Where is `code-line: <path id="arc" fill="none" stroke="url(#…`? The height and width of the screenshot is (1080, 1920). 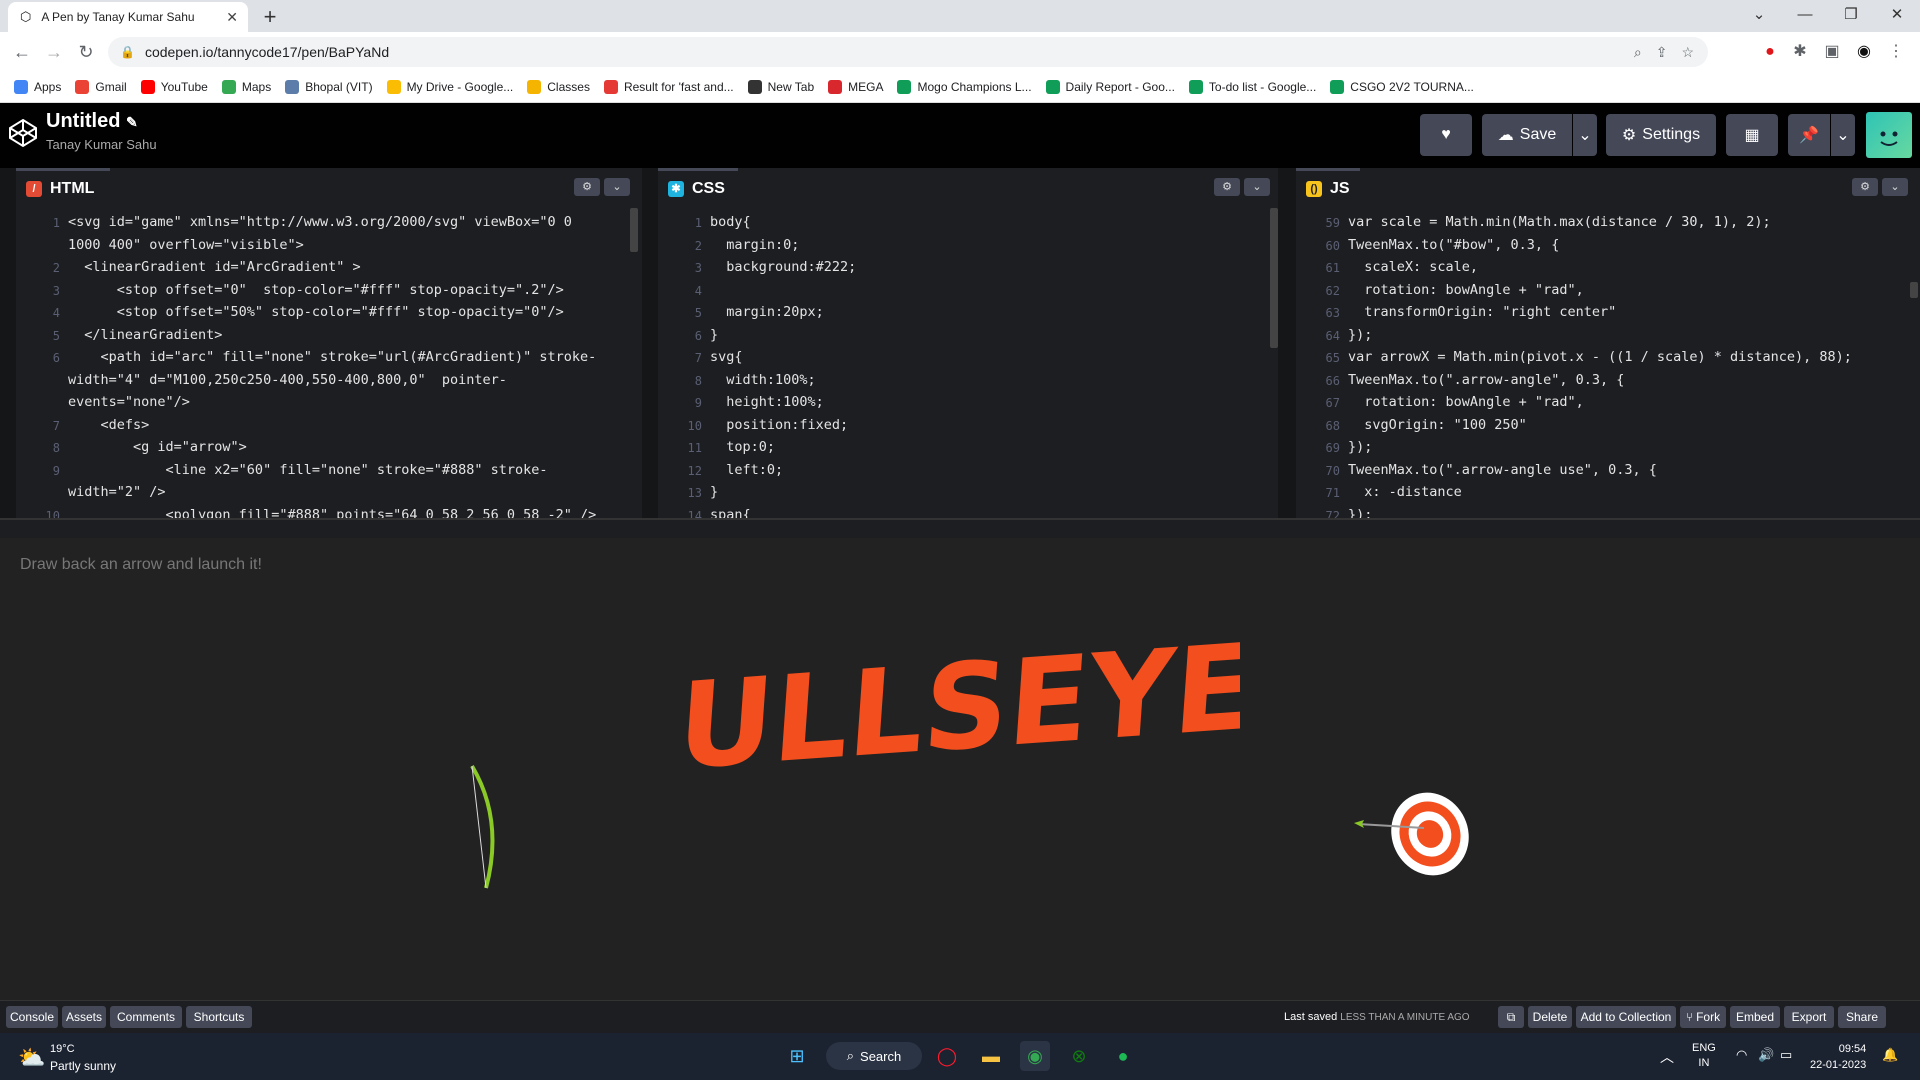
code-line: <path id="arc" fill="none" stroke="url(#… is located at coordinates (332, 357).